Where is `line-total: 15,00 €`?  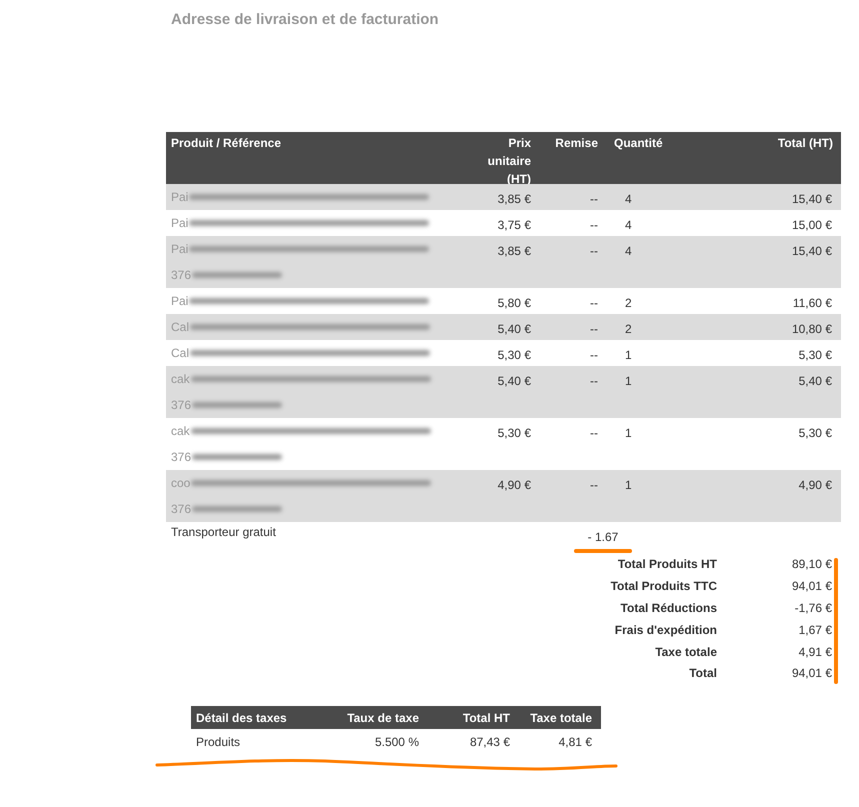
line-total: 15,00 € is located at coordinates (812, 225).